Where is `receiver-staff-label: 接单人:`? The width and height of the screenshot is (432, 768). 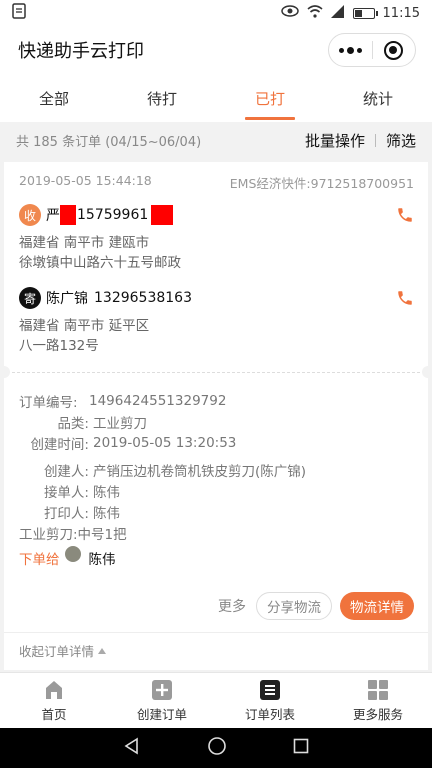
receiver-staff-label: 接单人: is located at coordinates (66, 492).